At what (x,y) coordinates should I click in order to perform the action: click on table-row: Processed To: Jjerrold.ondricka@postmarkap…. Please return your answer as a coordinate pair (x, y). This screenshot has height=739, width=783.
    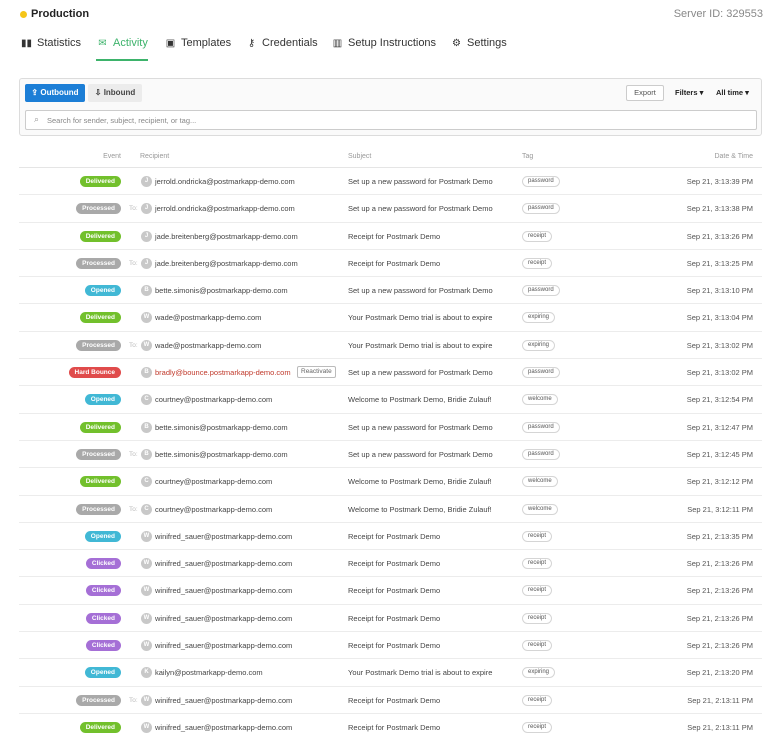
    Looking at the image, I should click on (390, 209).